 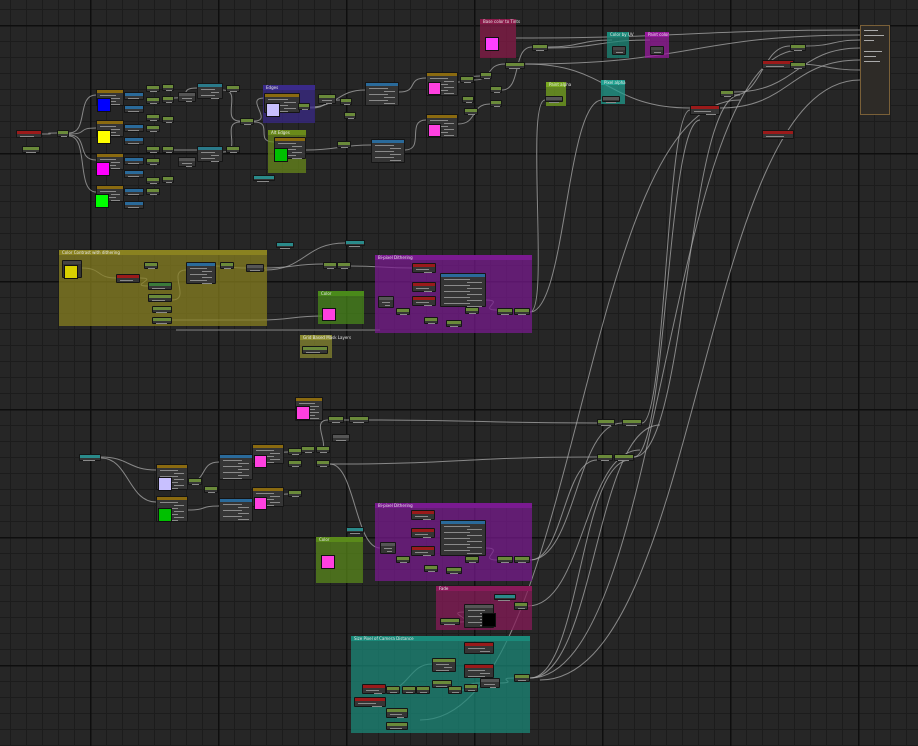 I want to click on color-swatch-black-fade, so click(x=489, y=620).